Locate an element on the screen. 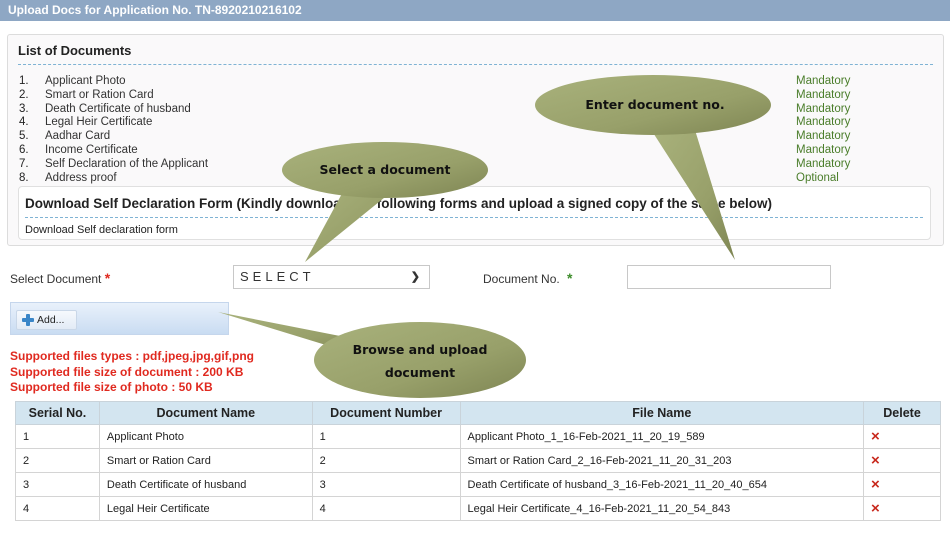 Image resolution: width=950 pixels, height=560 pixels. list-item: 2. Smart or Ration Card Mandatory is located at coordinates (469, 96).